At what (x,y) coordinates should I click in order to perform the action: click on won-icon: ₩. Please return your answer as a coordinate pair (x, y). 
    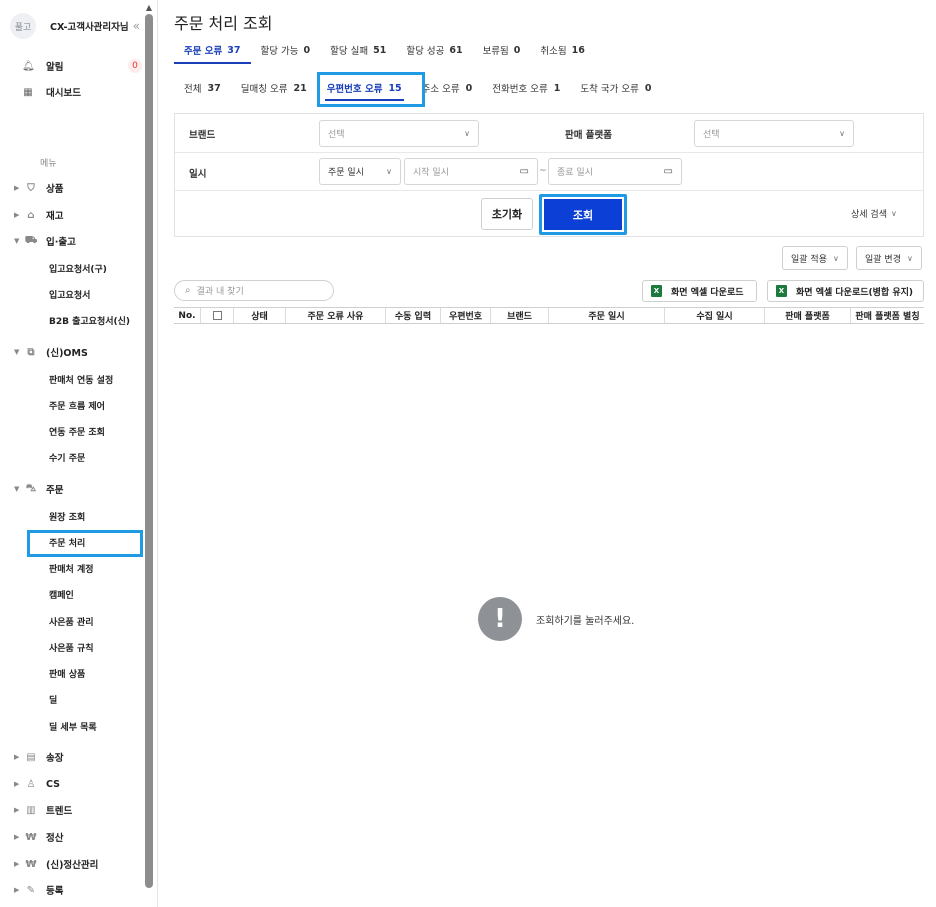
    Looking at the image, I should click on (31, 837).